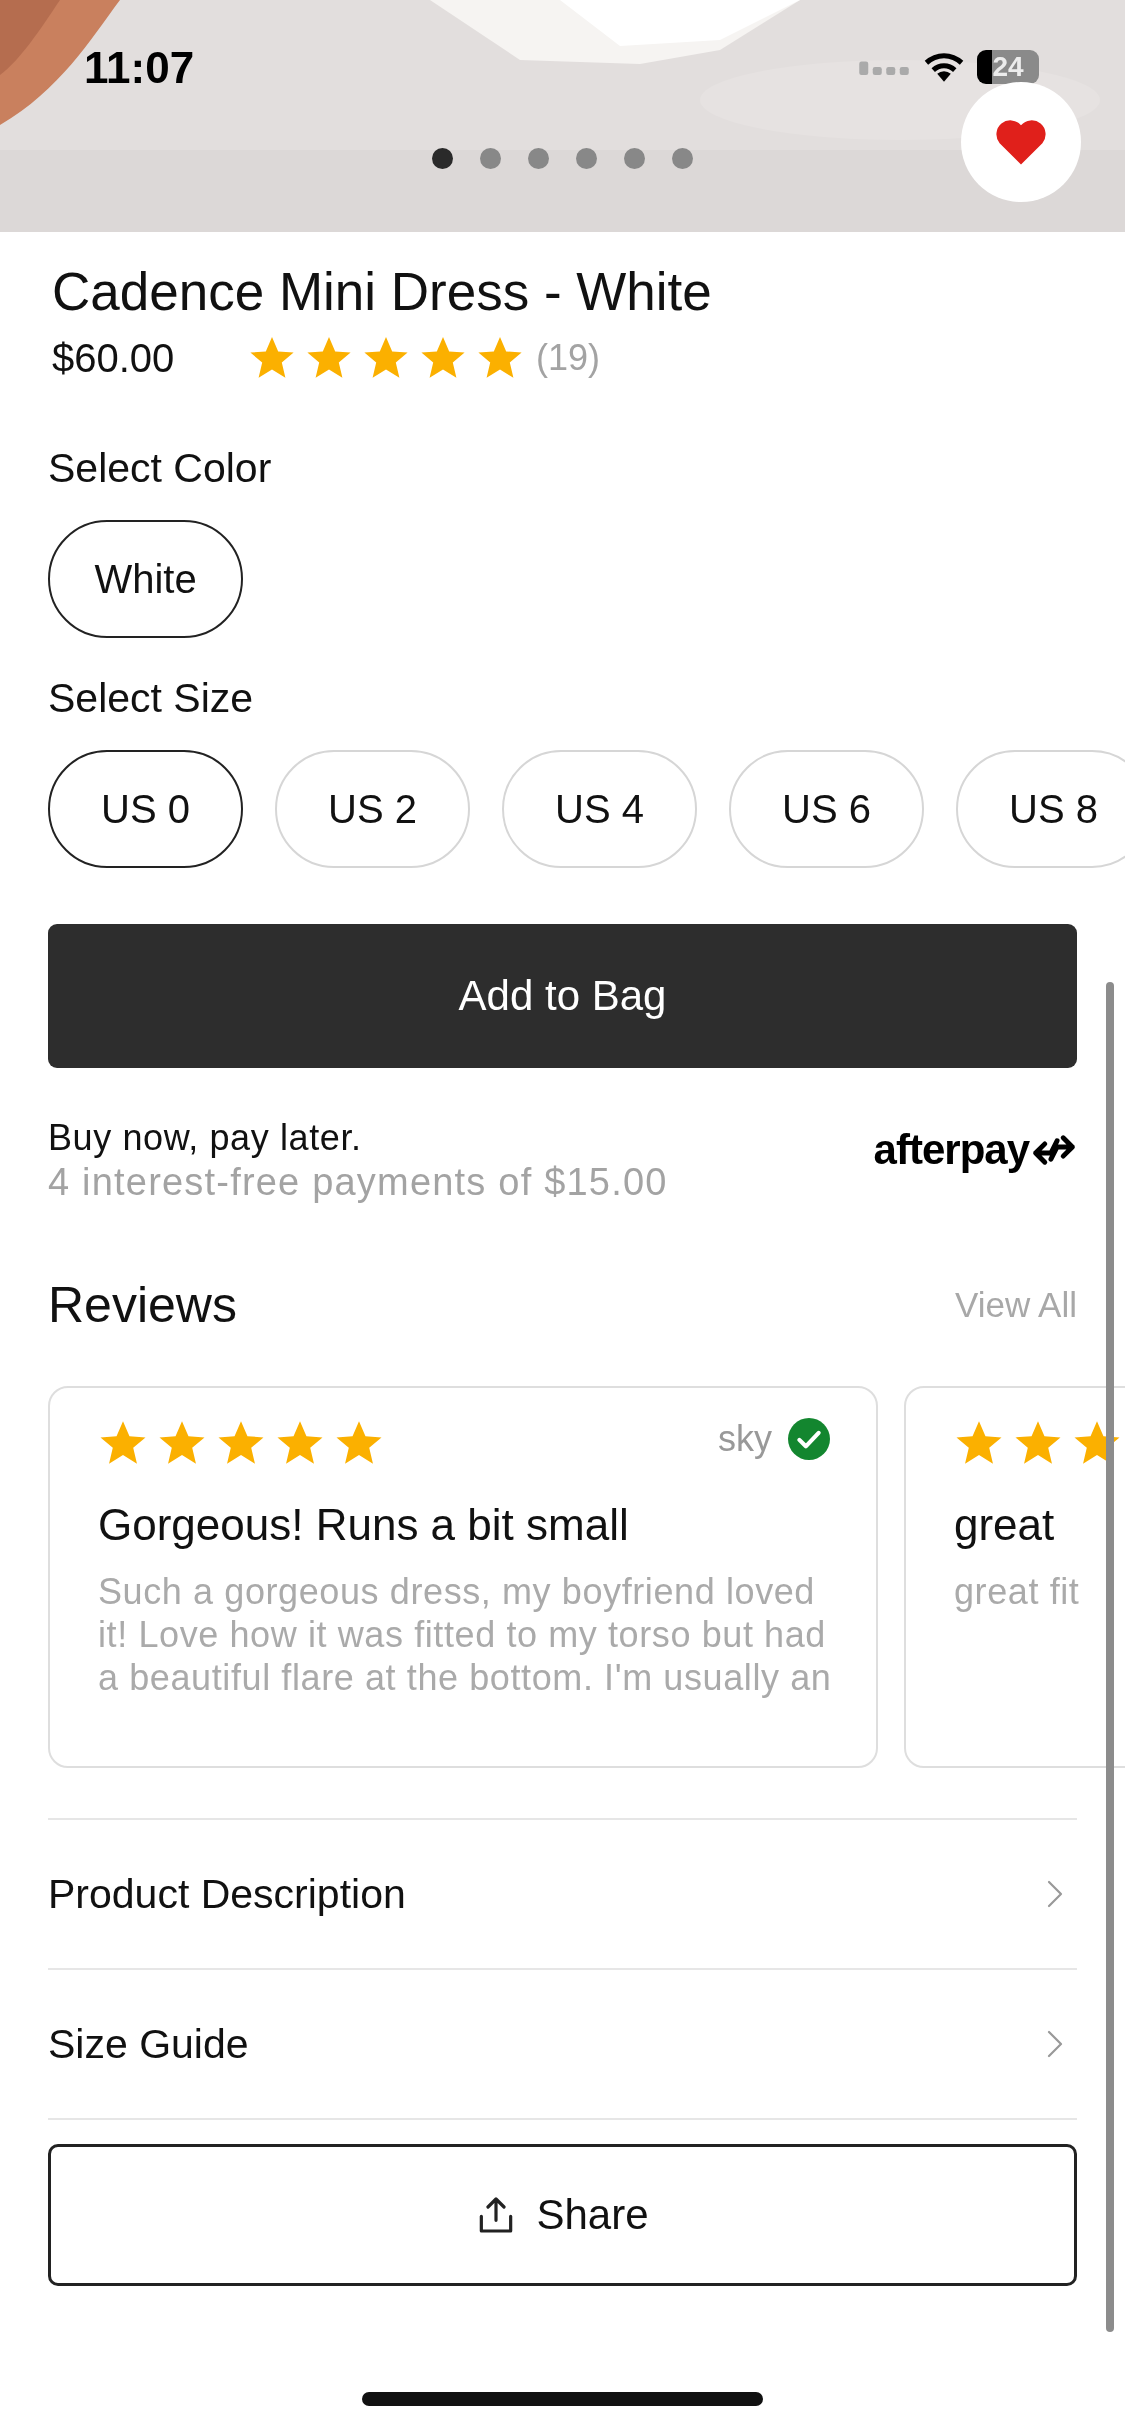 The image size is (1125, 2436). What do you see at coordinates (148, 2044) in the screenshot?
I see `menu-label: Size Guide` at bounding box center [148, 2044].